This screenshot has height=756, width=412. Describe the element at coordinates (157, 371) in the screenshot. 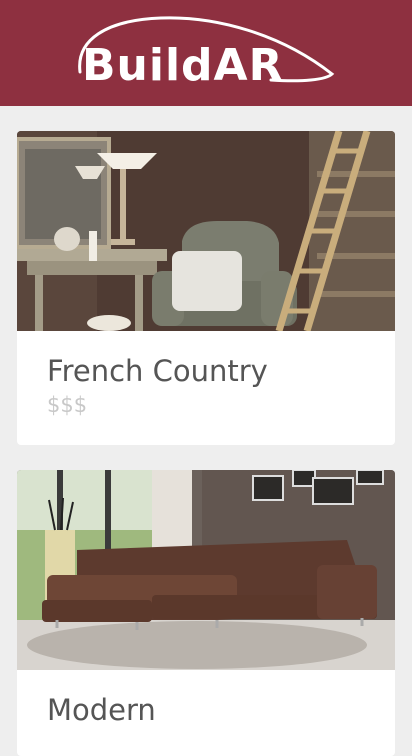

I see `card-title: French Country` at that location.